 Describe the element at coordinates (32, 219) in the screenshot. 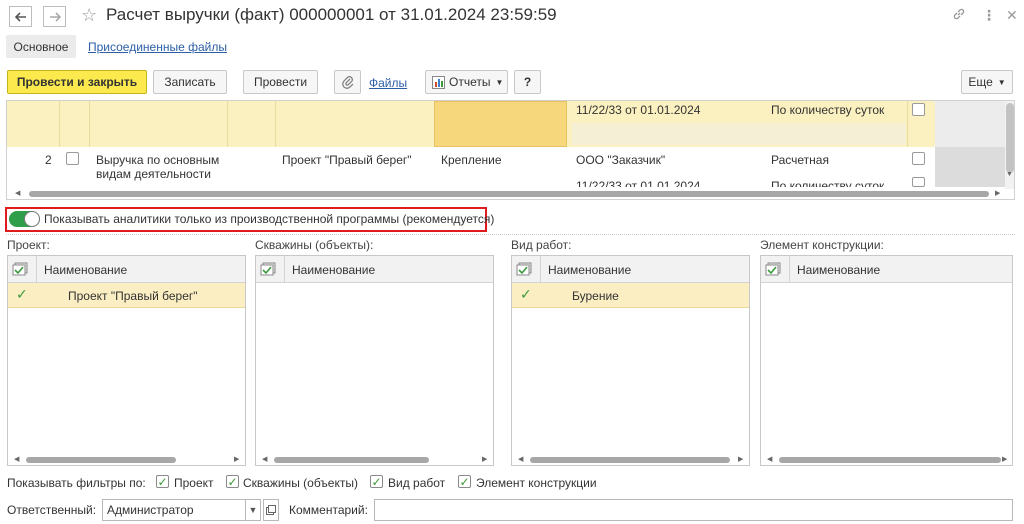

I see `toggle-knob` at that location.